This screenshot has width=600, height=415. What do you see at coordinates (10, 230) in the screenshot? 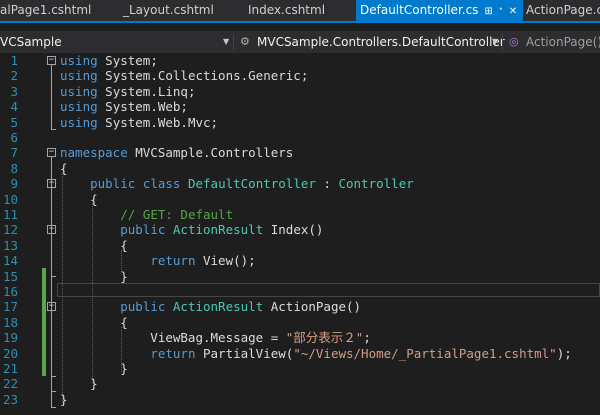
I see `line-number: 12` at bounding box center [10, 230].